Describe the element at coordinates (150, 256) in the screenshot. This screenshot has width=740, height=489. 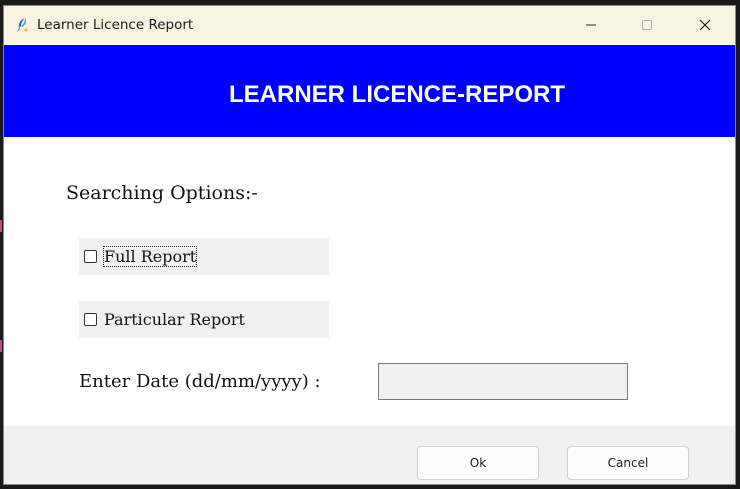
I see `full-report-label: Full Report` at that location.